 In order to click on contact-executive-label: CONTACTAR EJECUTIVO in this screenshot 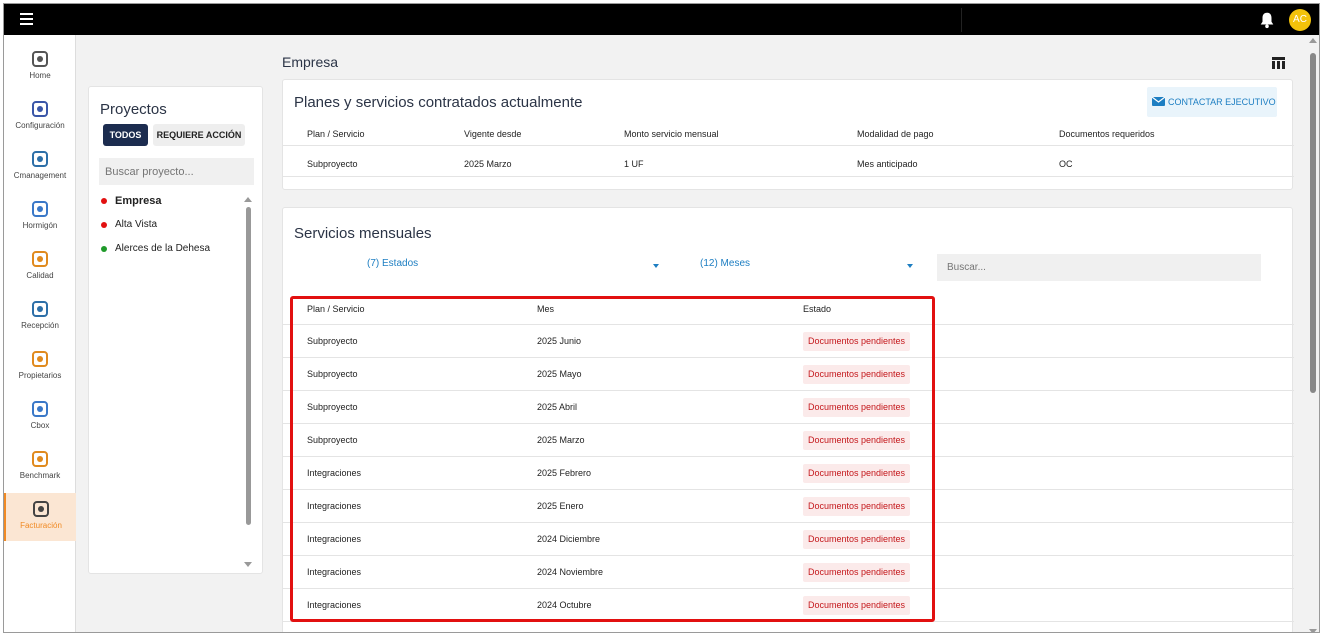, I will do `click(1222, 102)`.